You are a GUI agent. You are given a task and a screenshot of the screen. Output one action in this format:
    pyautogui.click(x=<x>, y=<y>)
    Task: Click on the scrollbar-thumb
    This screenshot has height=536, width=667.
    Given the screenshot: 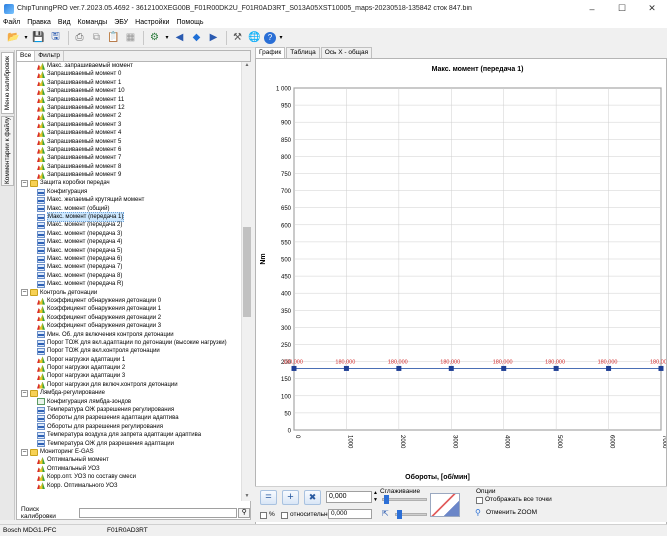 What is the action you would take?
    pyautogui.click(x=247, y=272)
    